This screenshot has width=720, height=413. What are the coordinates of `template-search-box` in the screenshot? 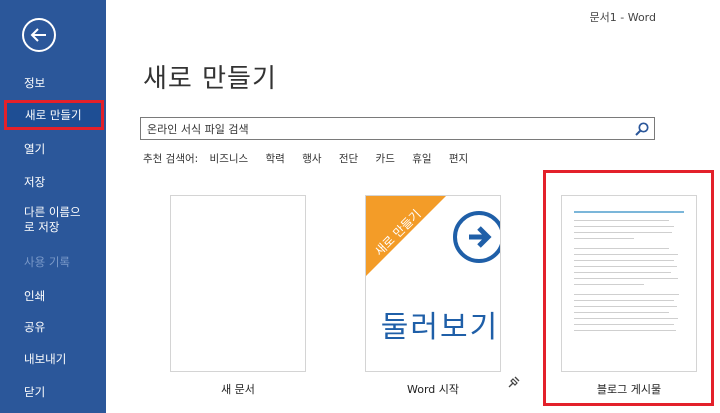 It's located at (397, 128).